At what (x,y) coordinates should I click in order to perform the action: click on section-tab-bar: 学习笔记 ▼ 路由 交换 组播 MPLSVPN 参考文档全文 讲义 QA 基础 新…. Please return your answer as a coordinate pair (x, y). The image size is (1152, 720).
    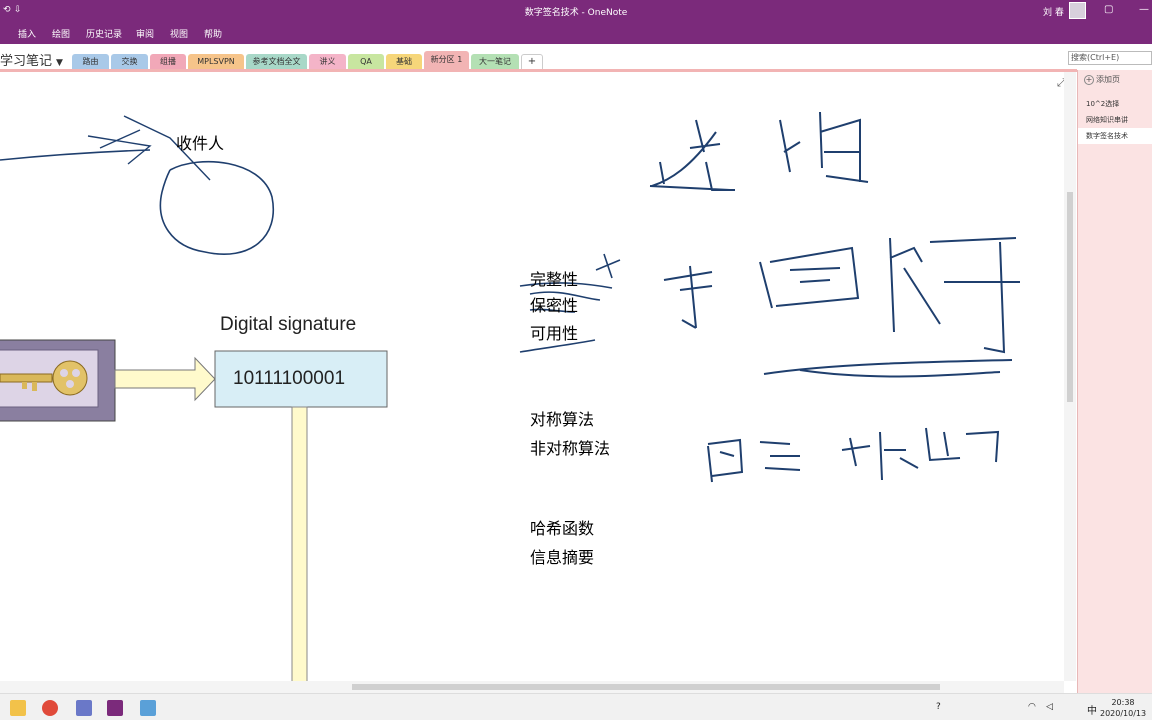
    Looking at the image, I should click on (576, 57).